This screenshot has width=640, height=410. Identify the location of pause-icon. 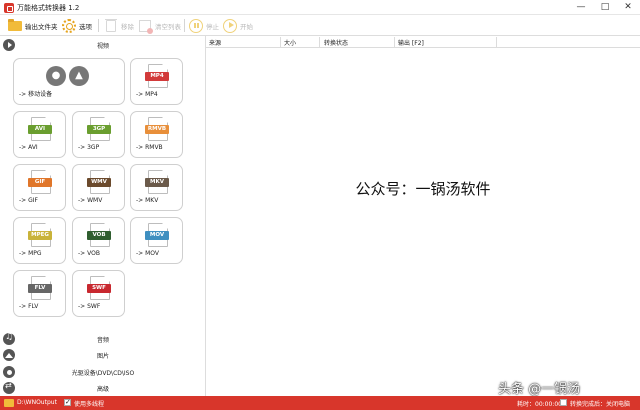
(196, 26).